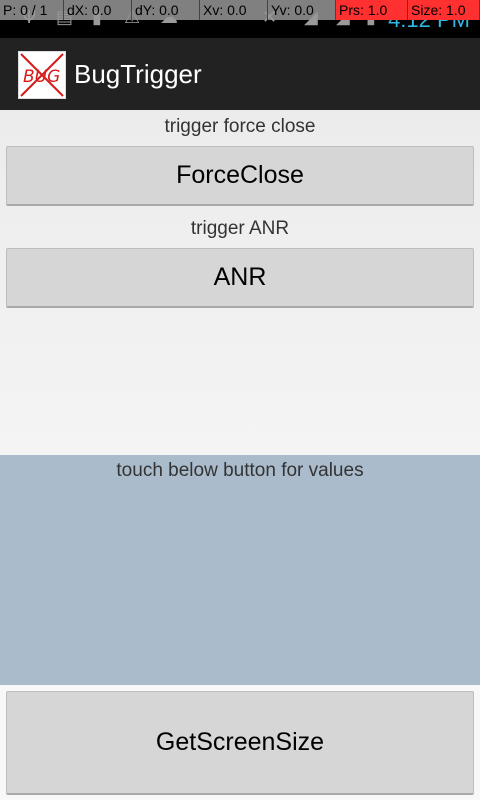 The height and width of the screenshot is (800, 480). Describe the element at coordinates (234, 10) in the screenshot. I see `pointer-xv: Xv: 0.0` at that location.